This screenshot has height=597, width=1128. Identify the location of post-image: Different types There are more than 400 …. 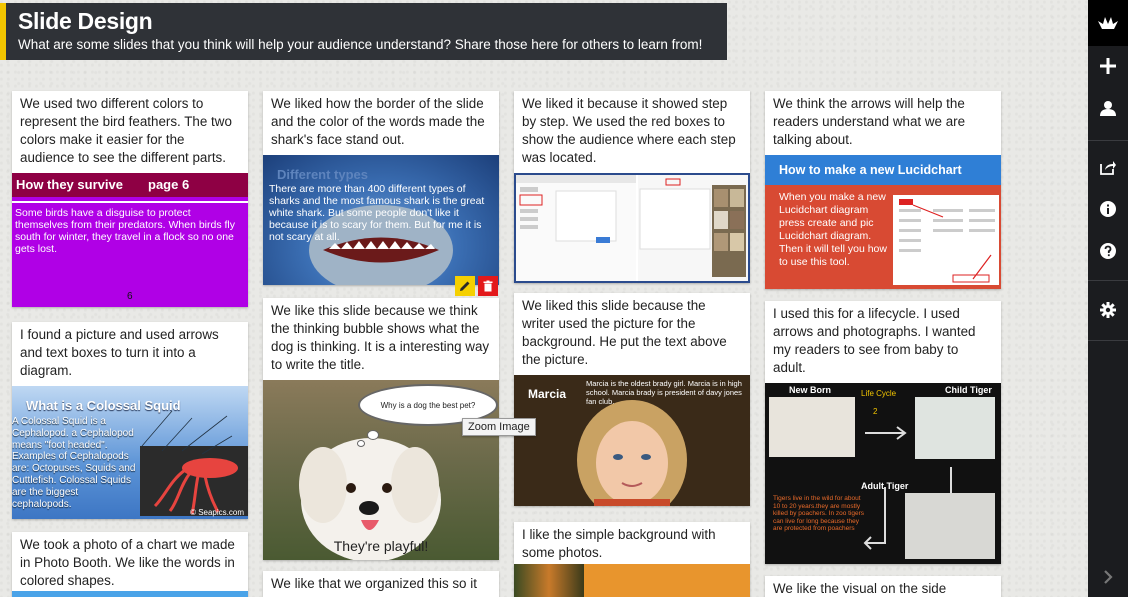
(381, 220).